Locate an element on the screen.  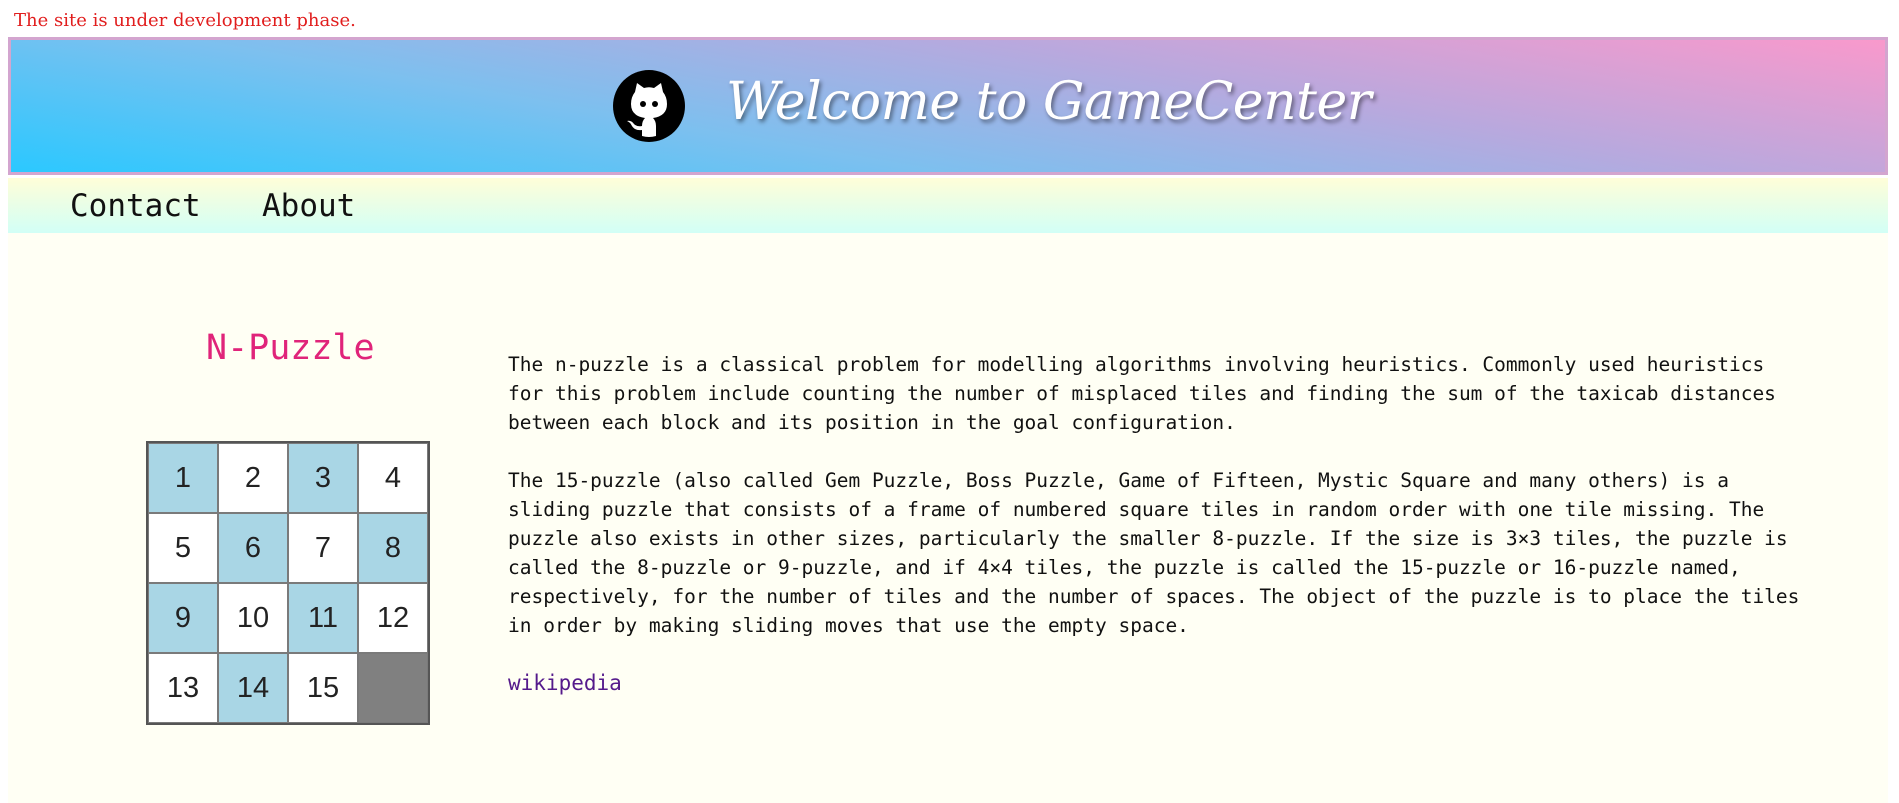
puzzle-tile: 4 is located at coordinates (393, 478).